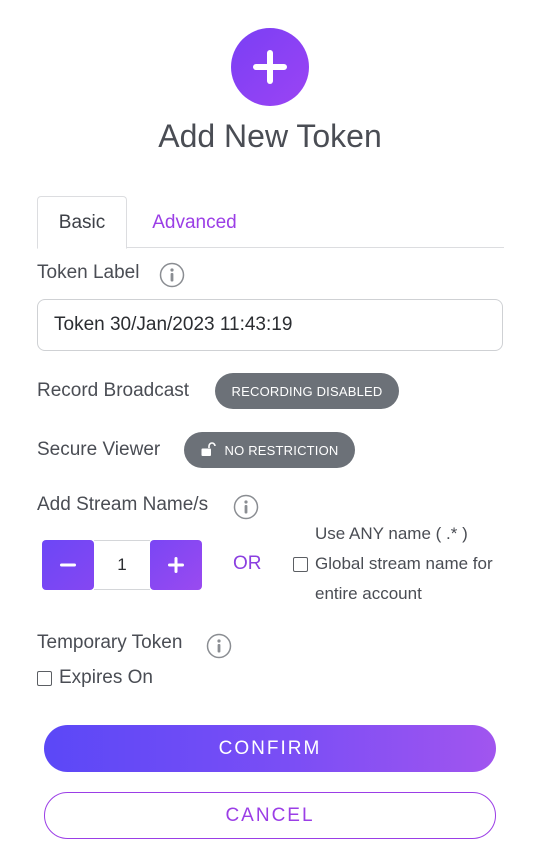  What do you see at coordinates (270, 815) in the screenshot?
I see `cancel-button: CANCEL` at bounding box center [270, 815].